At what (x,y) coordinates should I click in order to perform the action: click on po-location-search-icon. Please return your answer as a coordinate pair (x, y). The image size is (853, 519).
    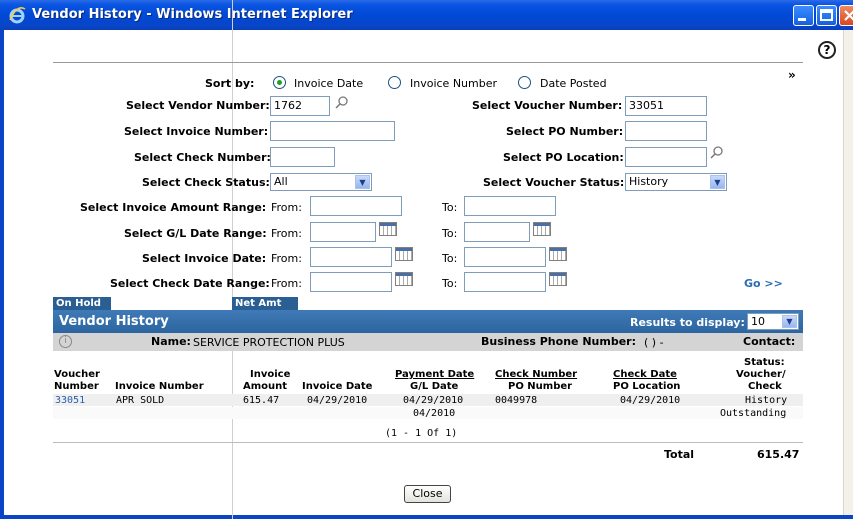
    Looking at the image, I should click on (717, 152).